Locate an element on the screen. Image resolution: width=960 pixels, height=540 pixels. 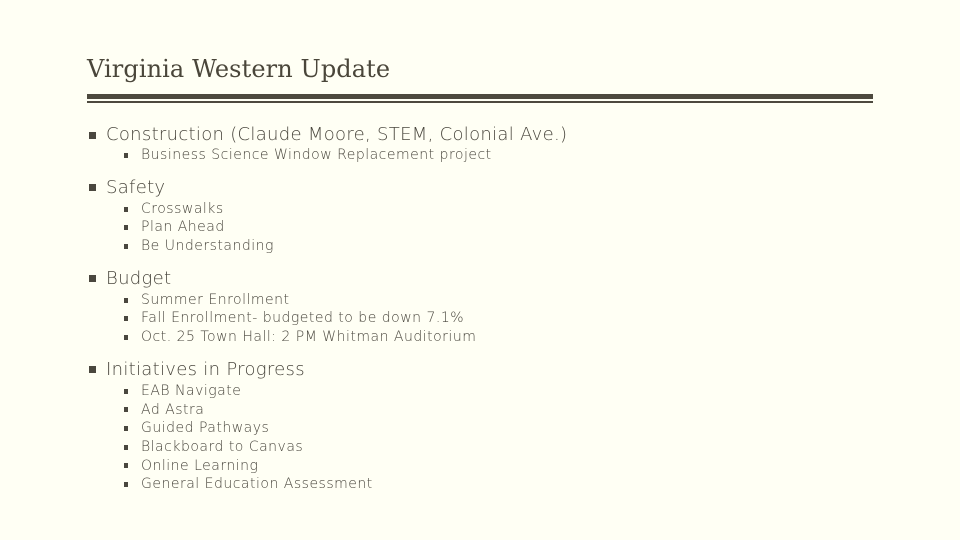
sub-bullet-list: Crosswalks Plan Ahead Be Understanding is located at coordinates (345, 228).